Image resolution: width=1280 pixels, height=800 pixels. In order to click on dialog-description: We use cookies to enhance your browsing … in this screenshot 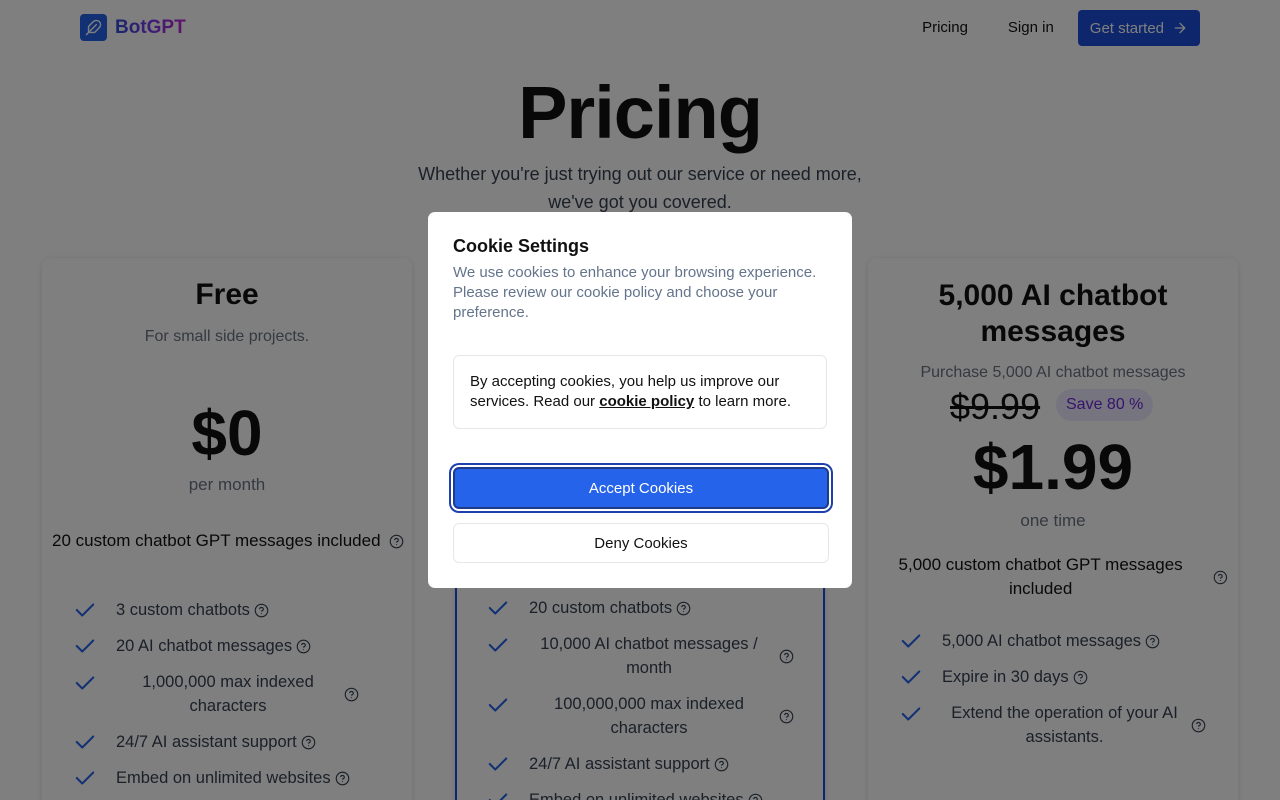, I will do `click(635, 292)`.